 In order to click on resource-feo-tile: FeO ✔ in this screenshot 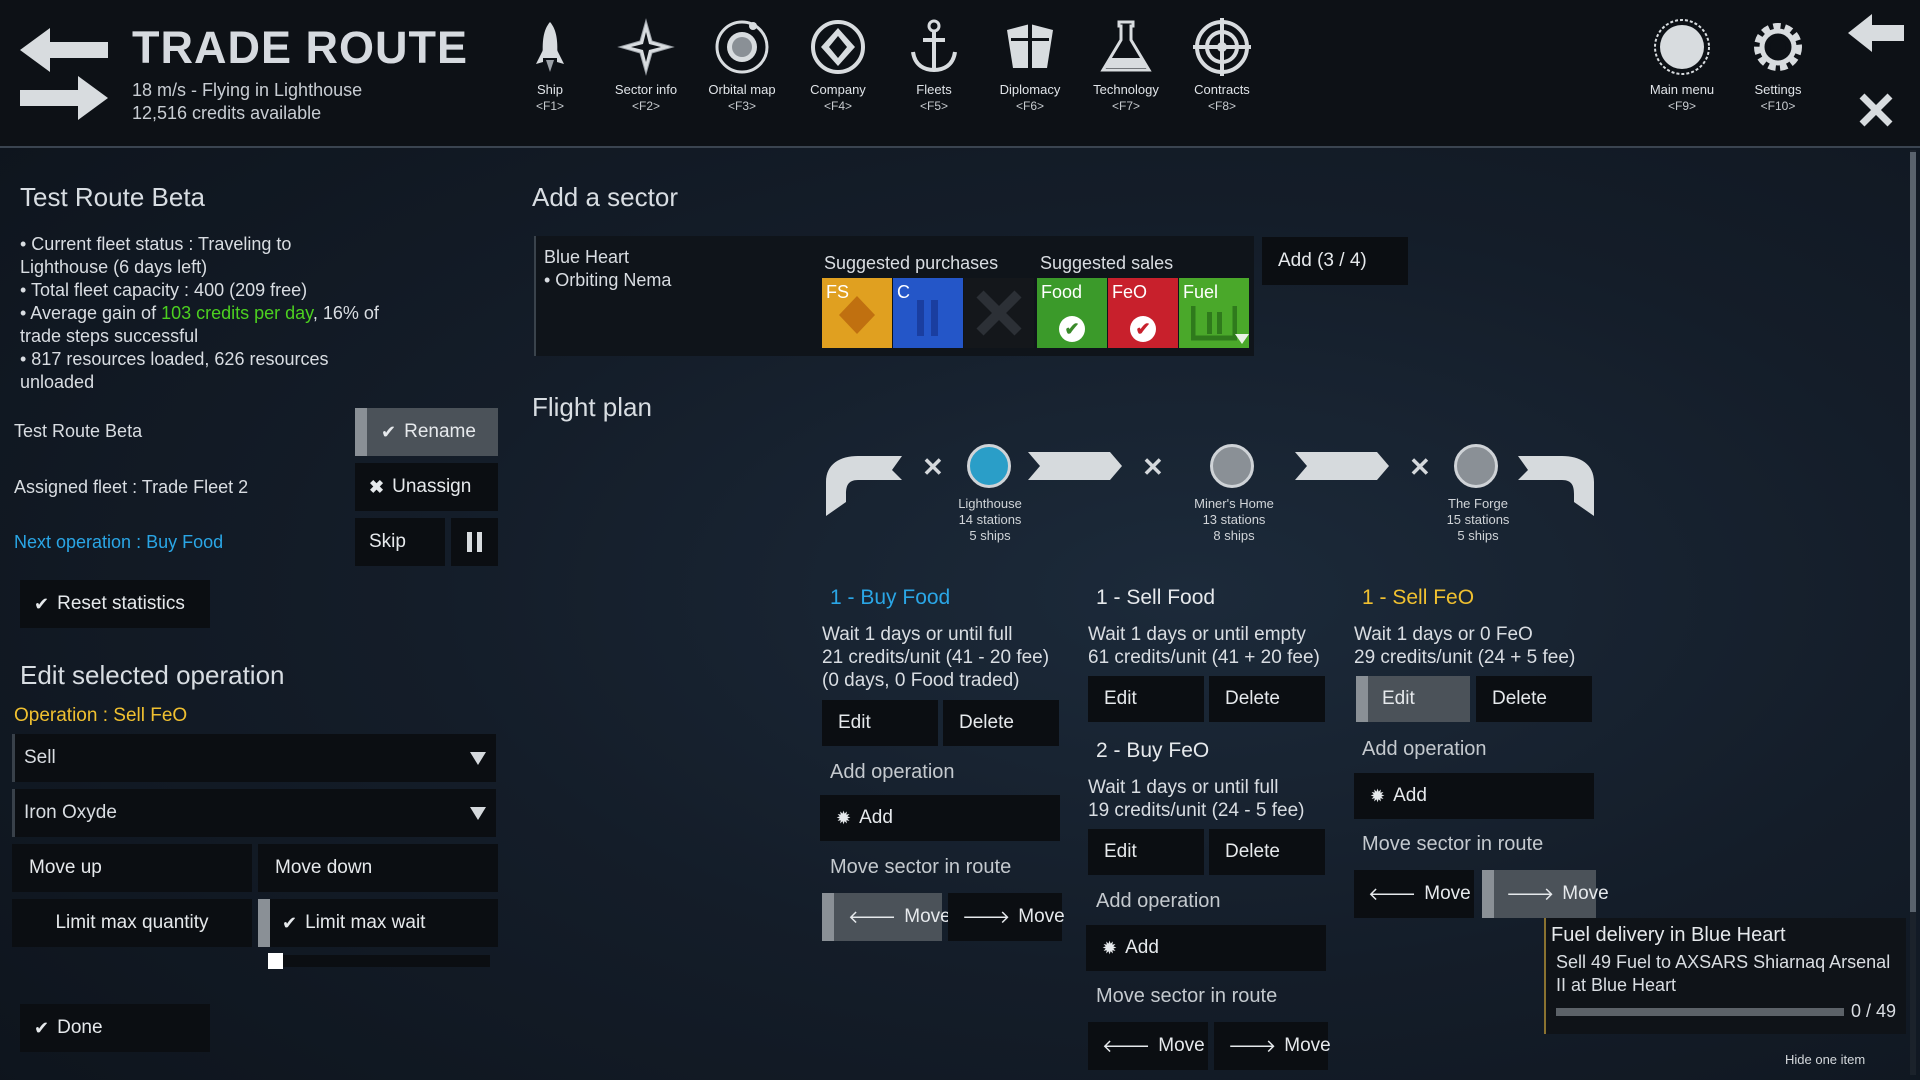, I will do `click(1143, 313)`.